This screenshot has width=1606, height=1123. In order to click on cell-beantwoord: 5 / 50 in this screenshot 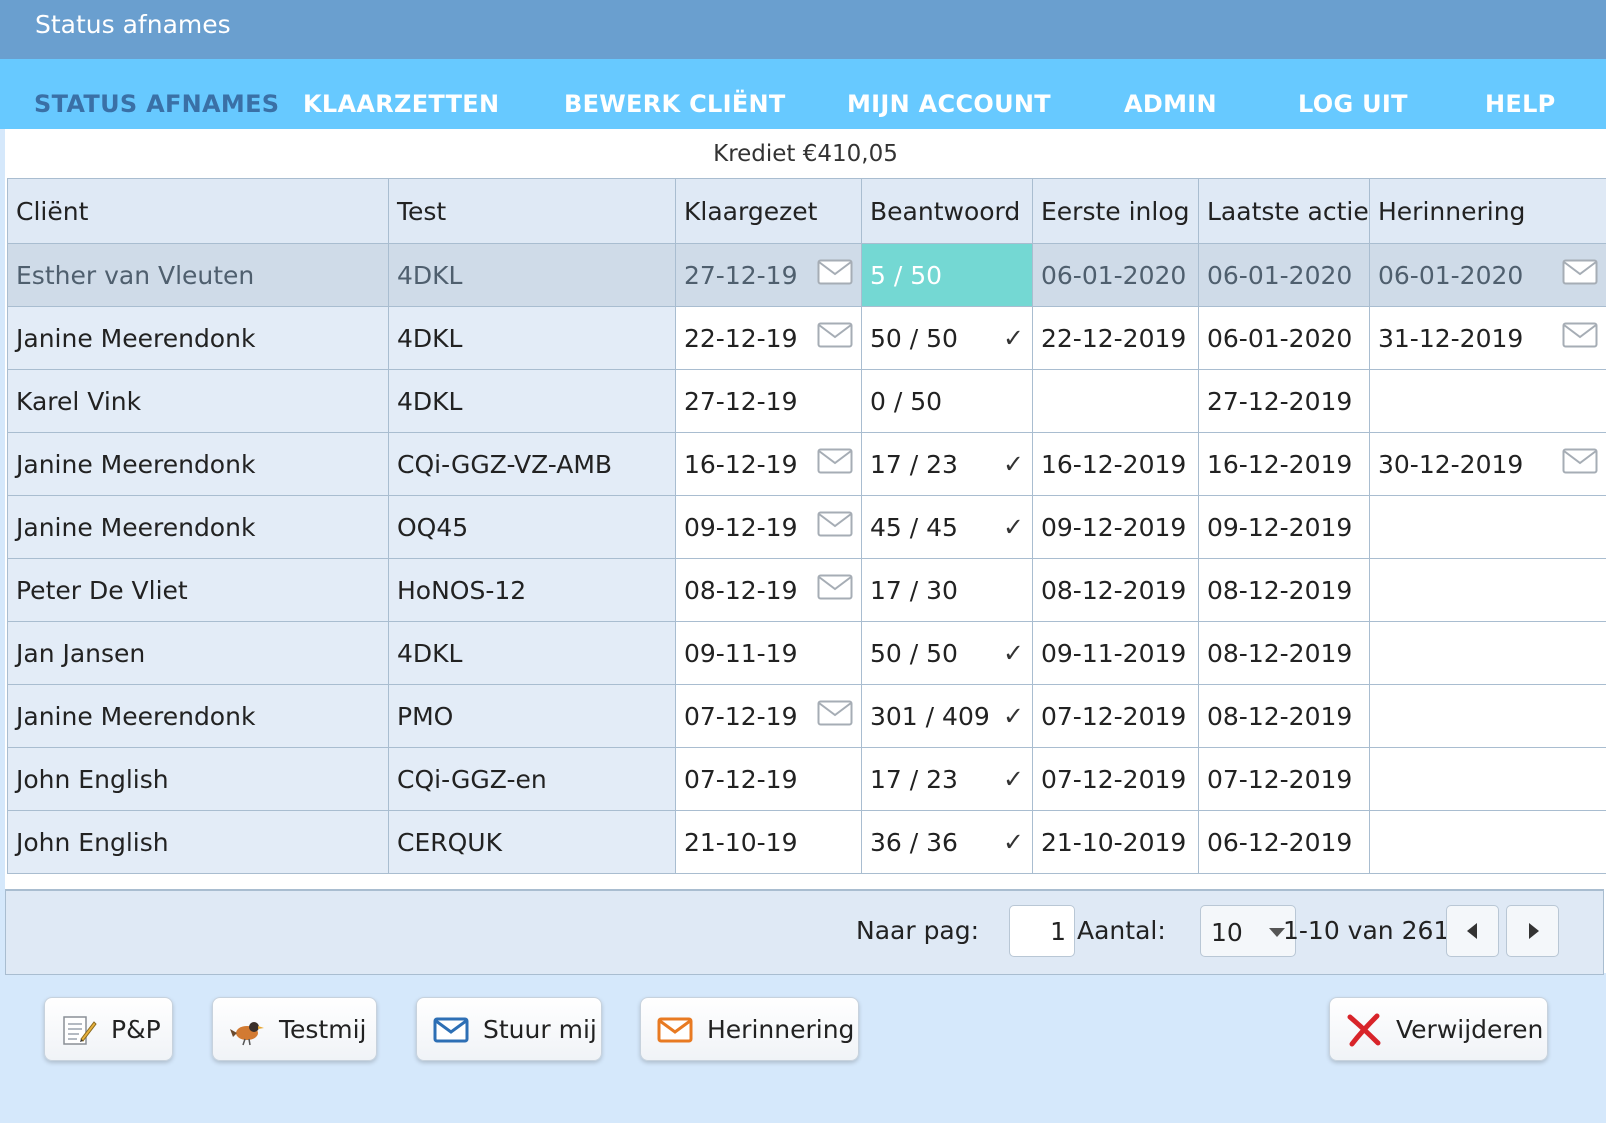, I will do `click(947, 275)`.